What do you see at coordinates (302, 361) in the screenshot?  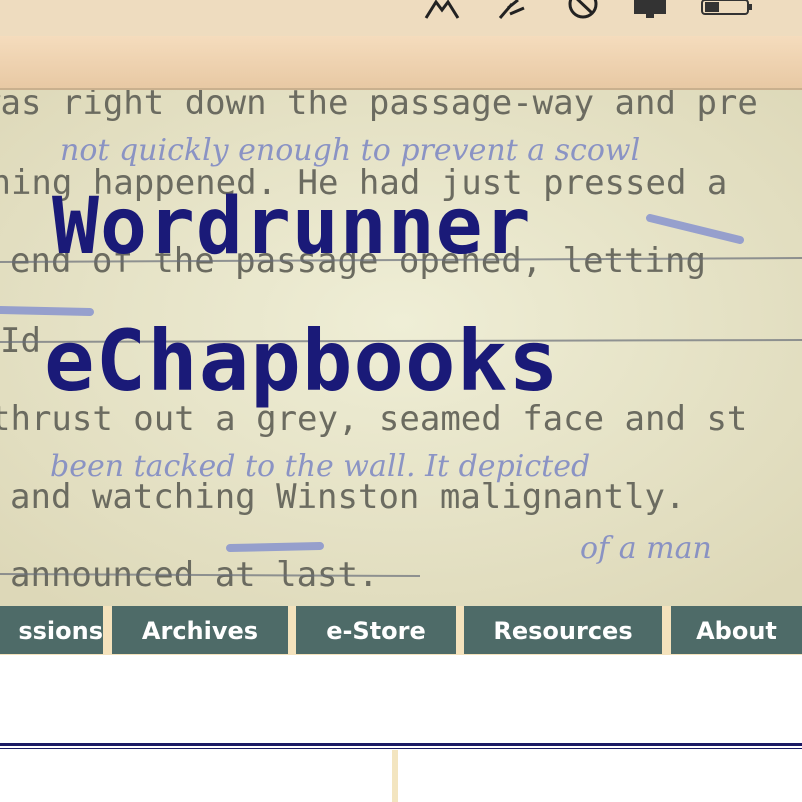 I see `site-title-line2: eChapbooks` at bounding box center [302, 361].